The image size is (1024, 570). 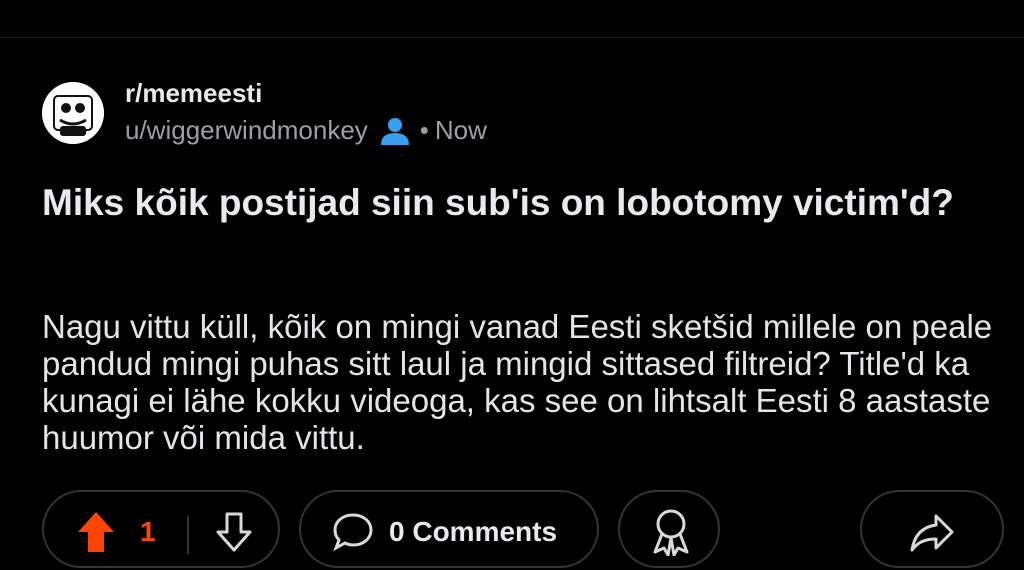 I want to click on top-bar, so click(x=512, y=19).